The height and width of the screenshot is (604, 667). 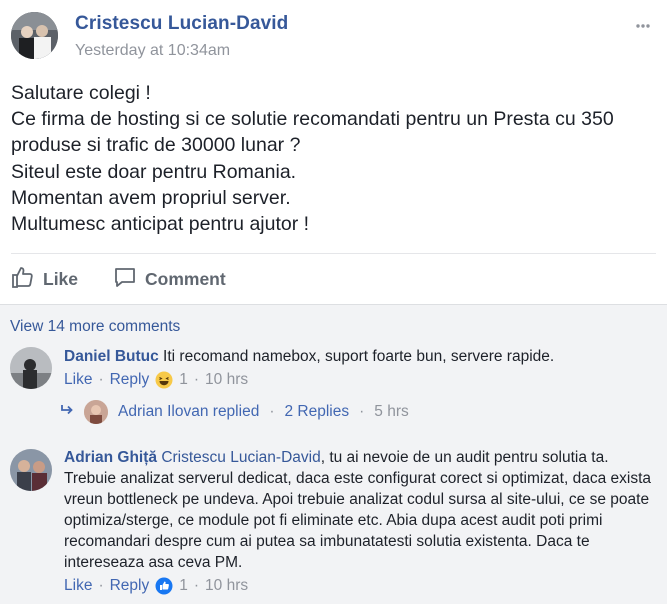 I want to click on replies-count-link: 2 Replies, so click(x=316, y=412).